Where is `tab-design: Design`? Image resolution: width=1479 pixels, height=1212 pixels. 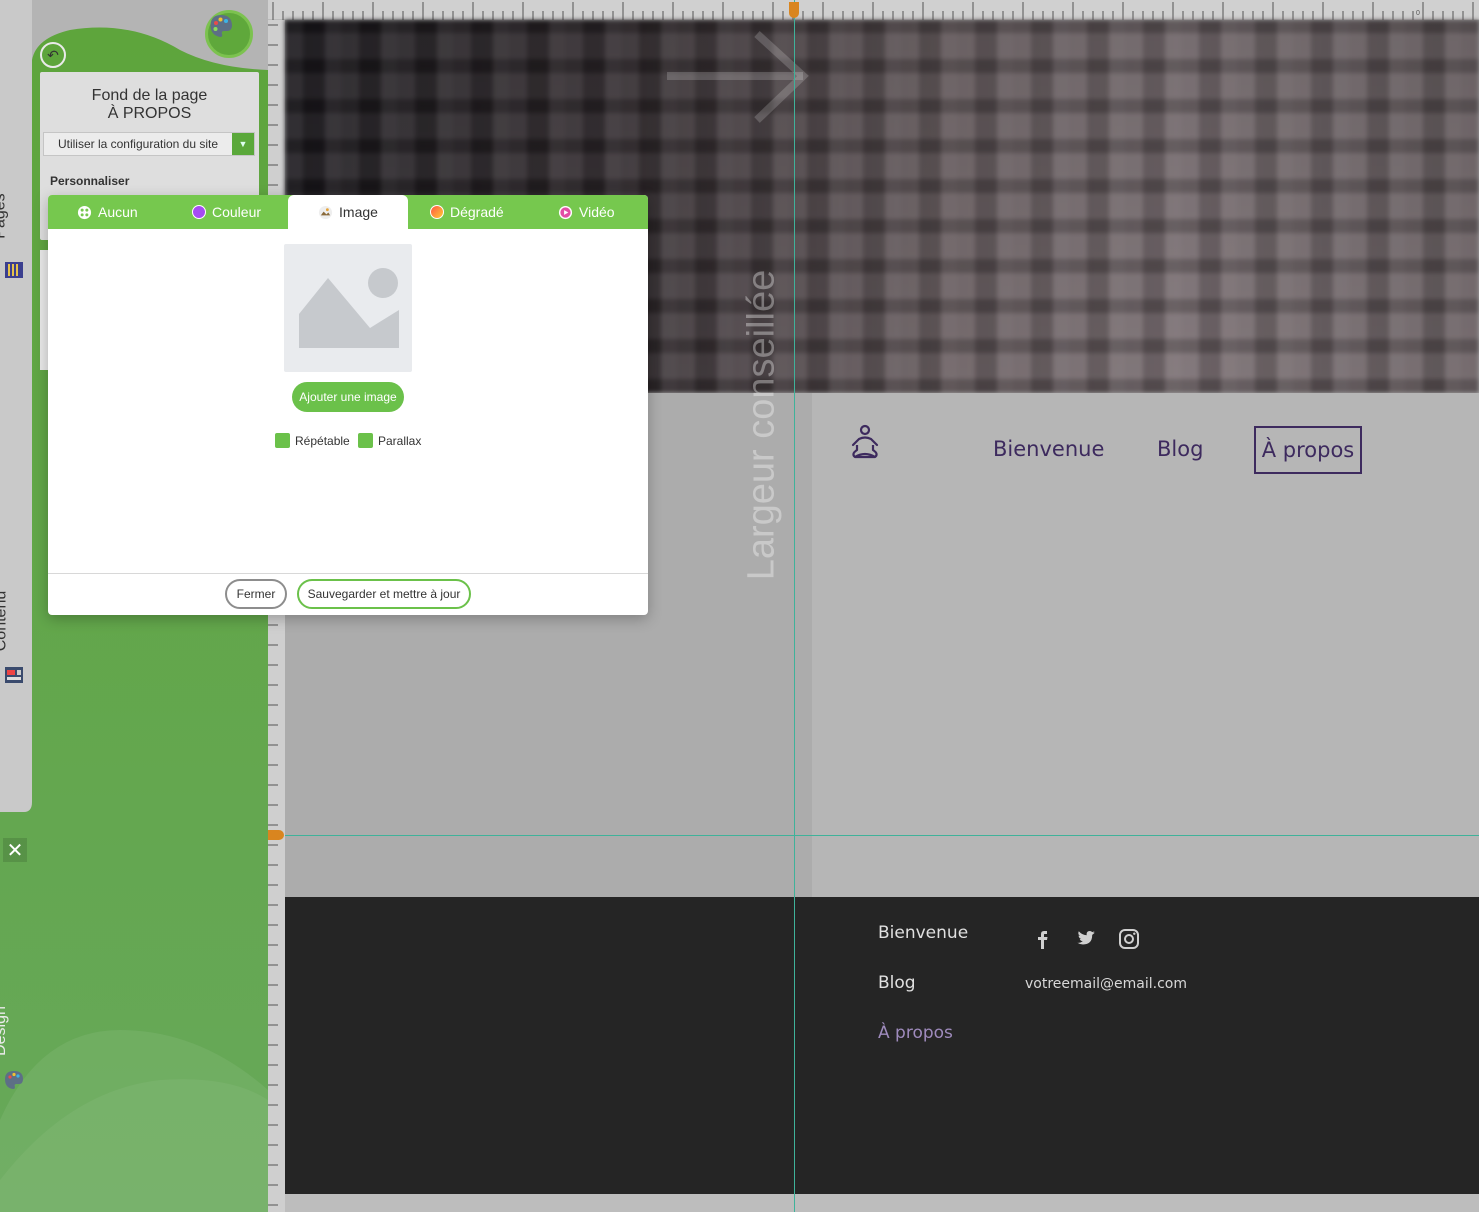
tab-design: Design is located at coordinates (16, 1015).